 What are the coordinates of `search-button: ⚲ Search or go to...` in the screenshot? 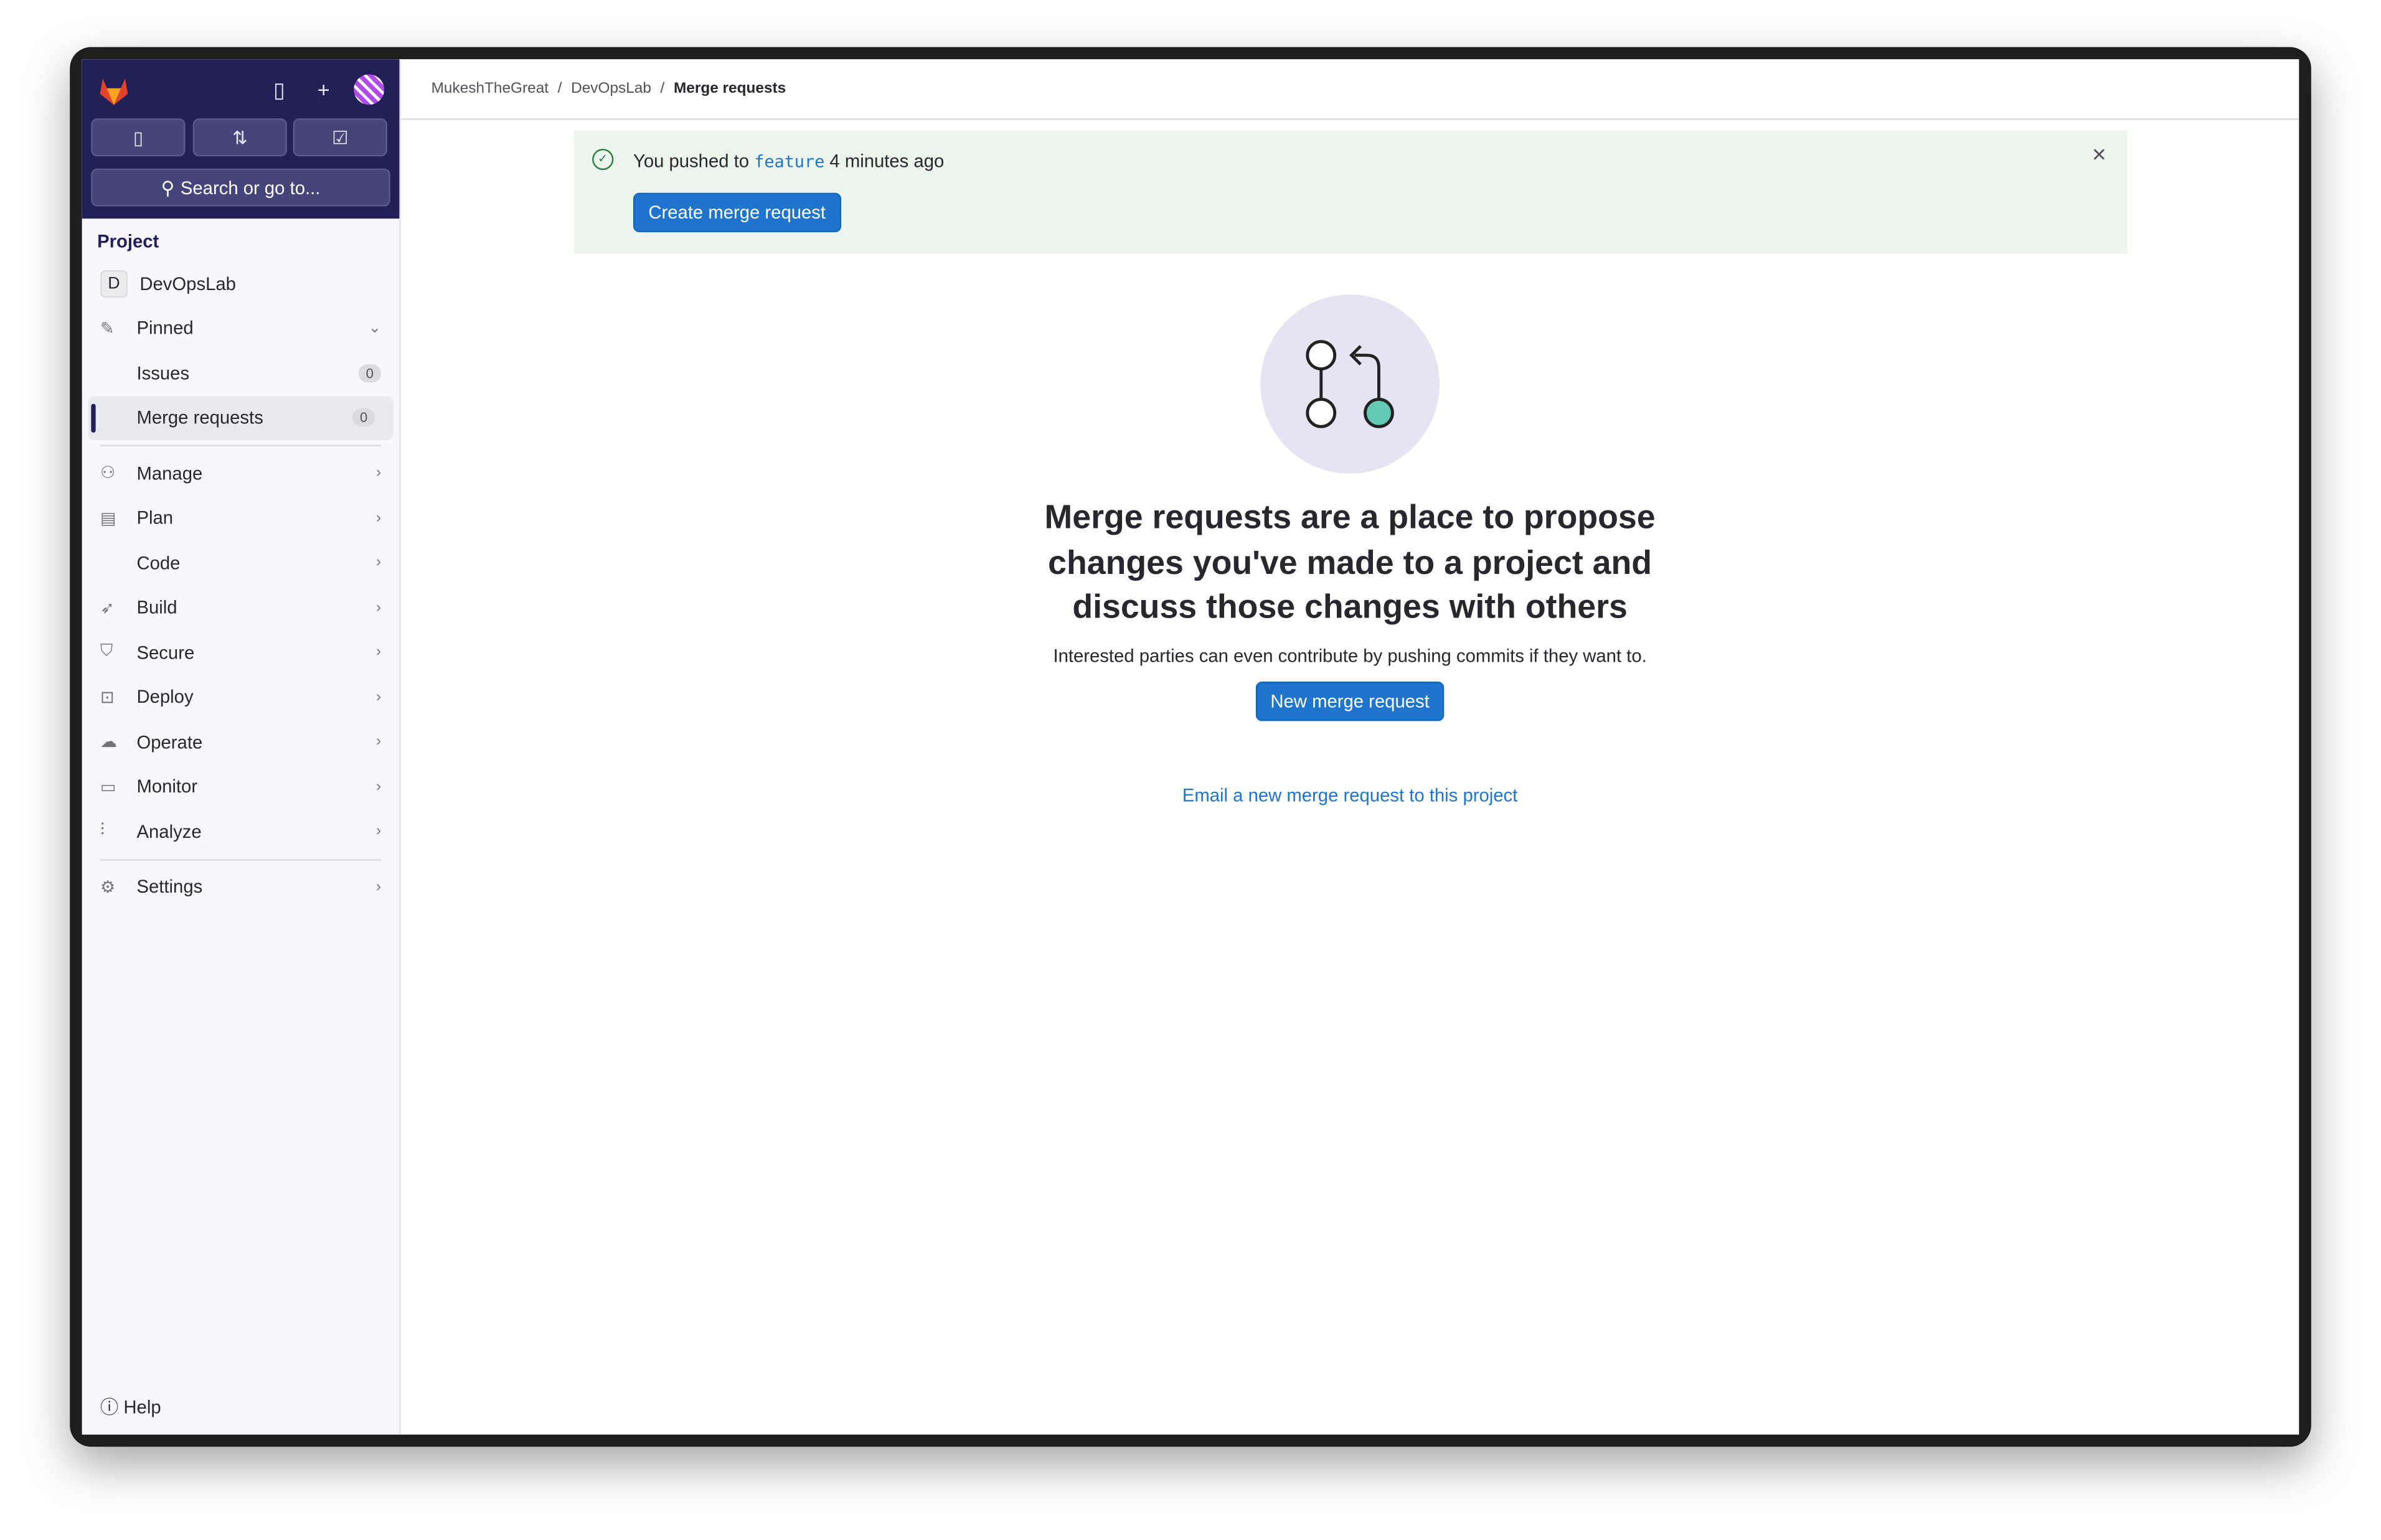 It's located at (240, 187).